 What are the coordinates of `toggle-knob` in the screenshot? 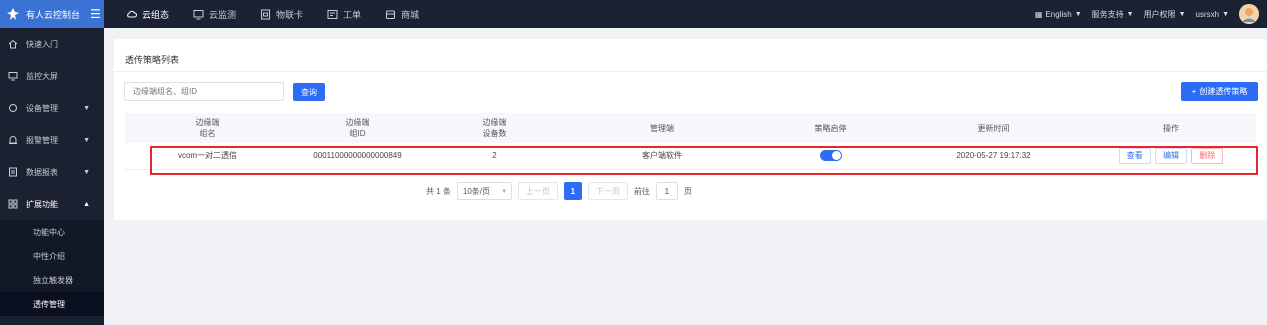 It's located at (836, 156).